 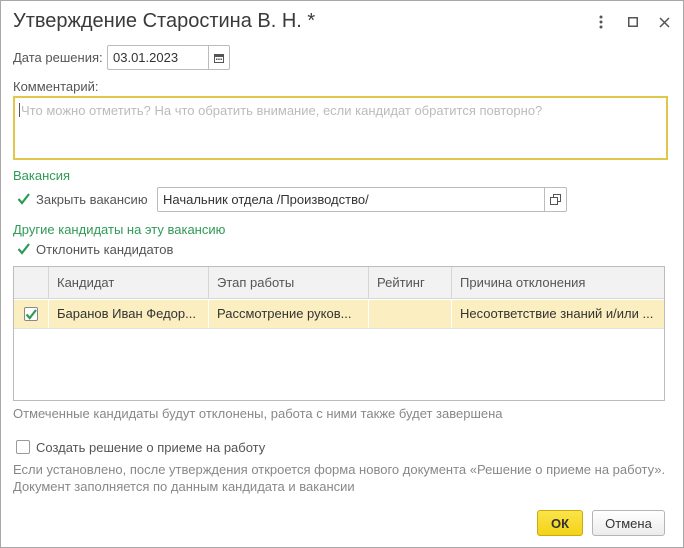 I want to click on header-stage: Этап работы, so click(x=289, y=283).